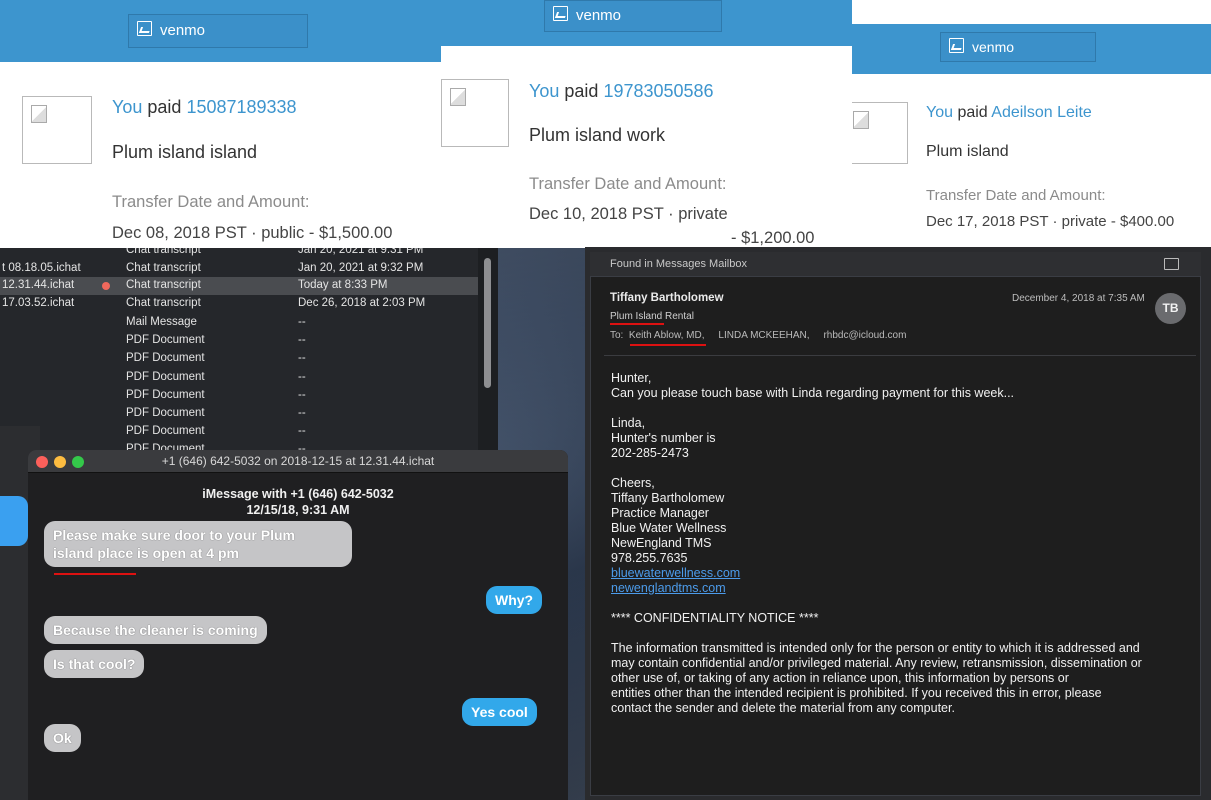 Image resolution: width=1211 pixels, height=800 pixels. I want to click on incoming-message-bubble: Ok, so click(62, 738).